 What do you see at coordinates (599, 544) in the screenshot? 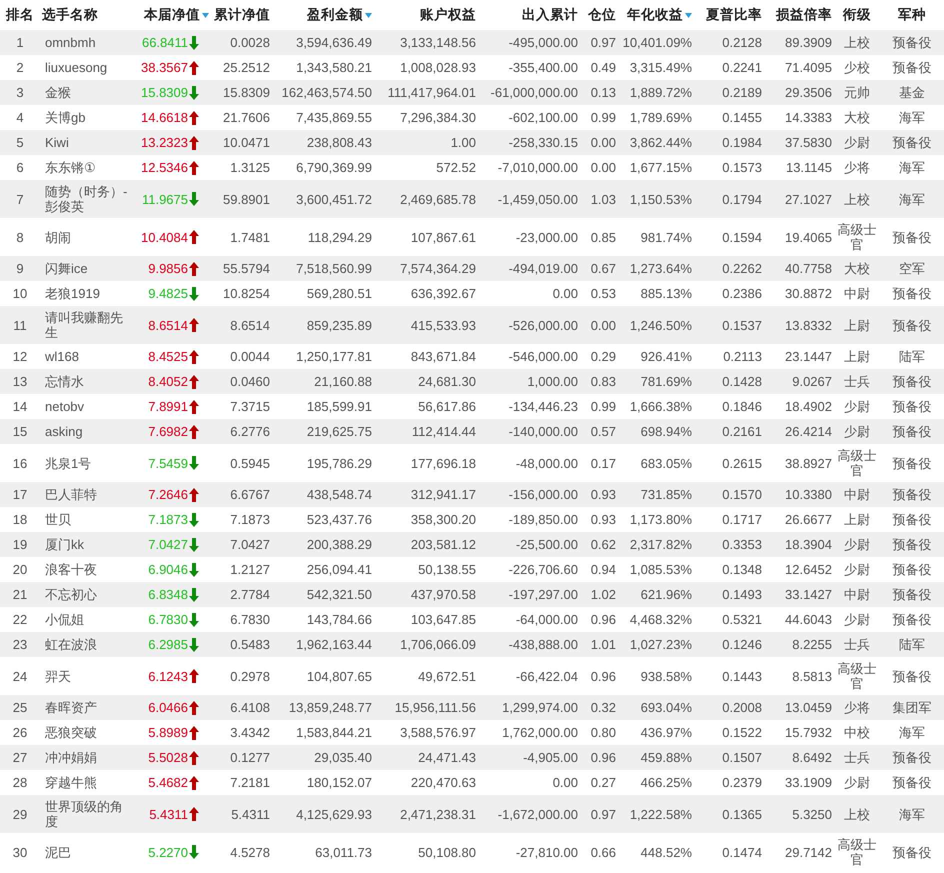
I see `position-ratio: 0.62` at bounding box center [599, 544].